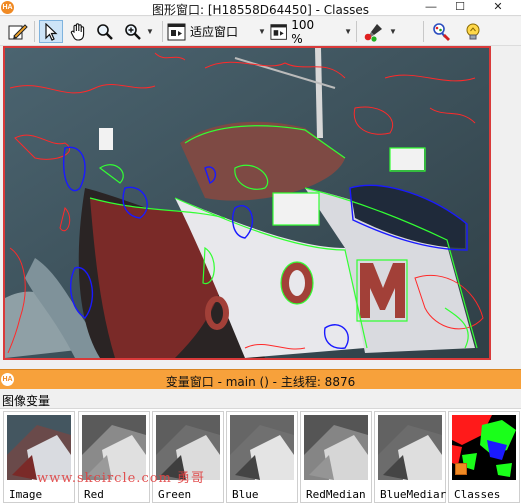  What do you see at coordinates (214, 32) in the screenshot?
I see `zoom-mode-value: 适应窗口` at bounding box center [214, 32].